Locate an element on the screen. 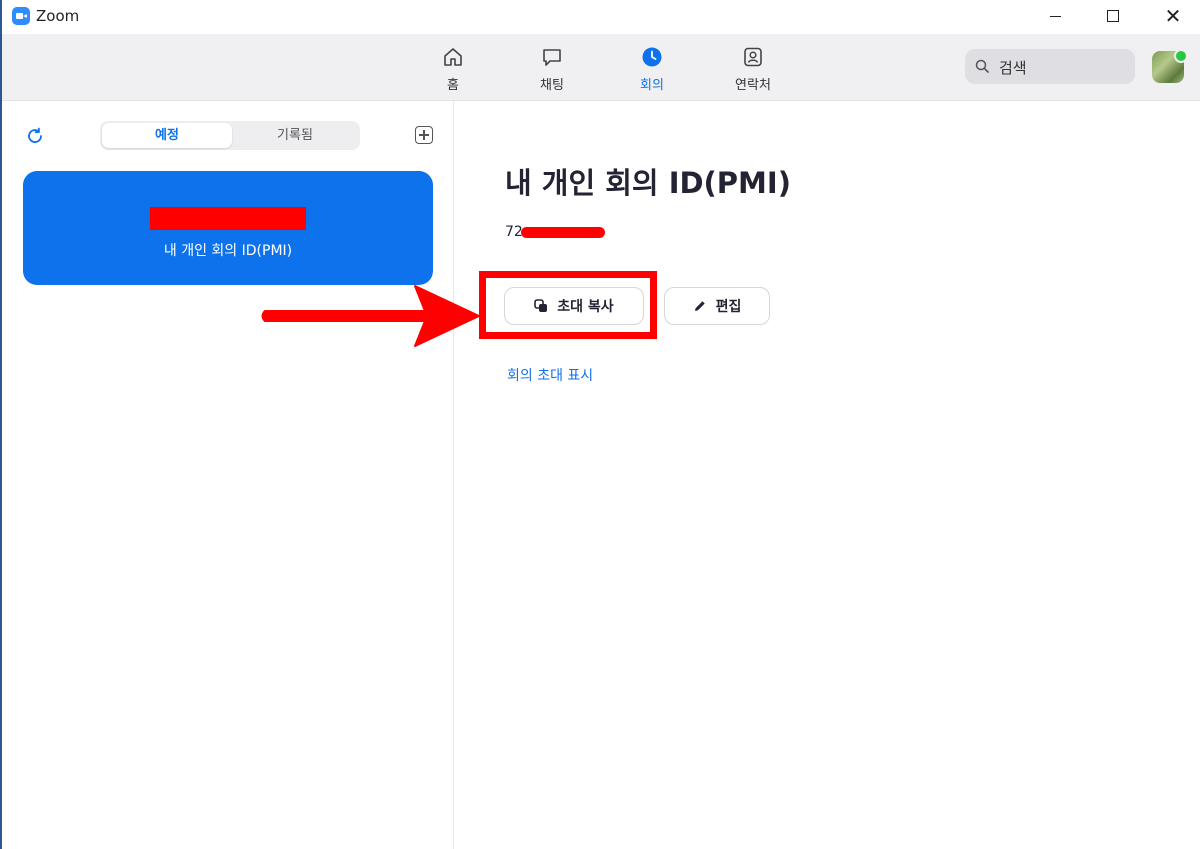 This screenshot has width=1200, height=849. minimize-icon is located at coordinates (1055, 16).